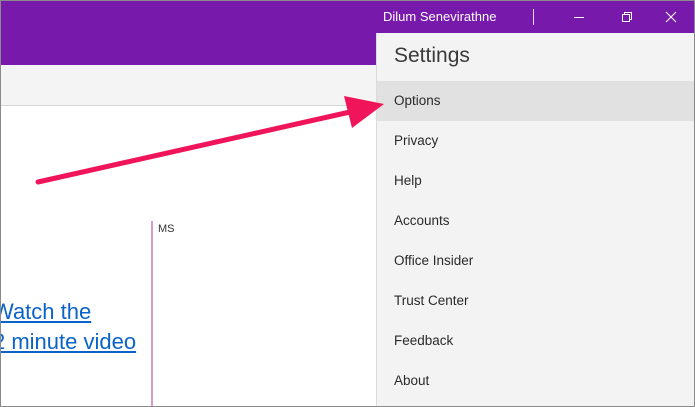 The width and height of the screenshot is (695, 407). I want to click on minimize-icon, so click(579, 17).